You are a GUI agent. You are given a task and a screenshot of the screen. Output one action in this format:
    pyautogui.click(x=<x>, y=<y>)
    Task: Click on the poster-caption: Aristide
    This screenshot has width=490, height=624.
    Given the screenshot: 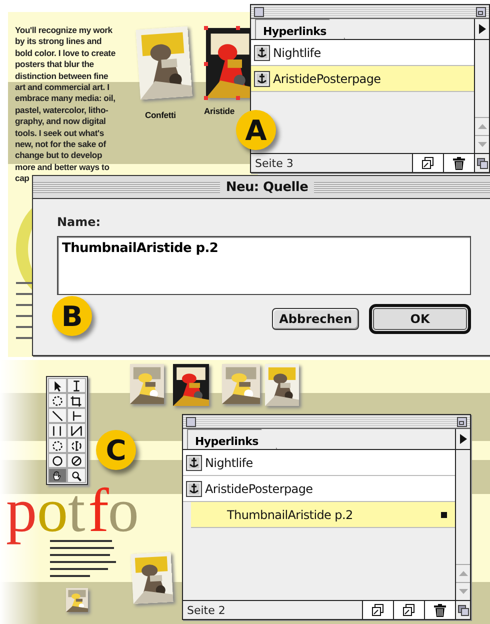 What is the action you would take?
    pyautogui.click(x=219, y=111)
    